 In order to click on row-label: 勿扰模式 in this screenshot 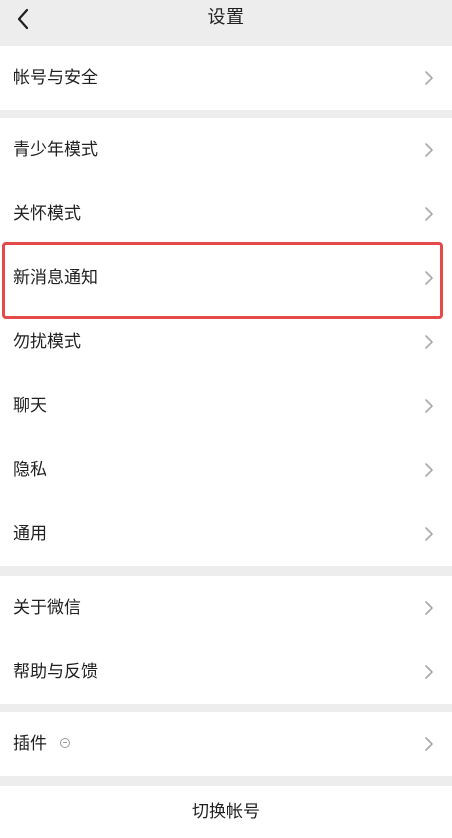, I will do `click(47, 342)`.